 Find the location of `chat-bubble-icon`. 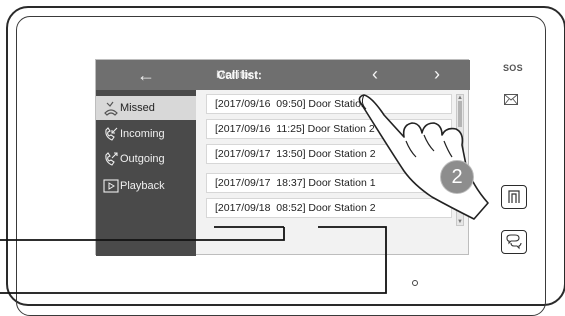

chat-bubble-icon is located at coordinates (514, 242).